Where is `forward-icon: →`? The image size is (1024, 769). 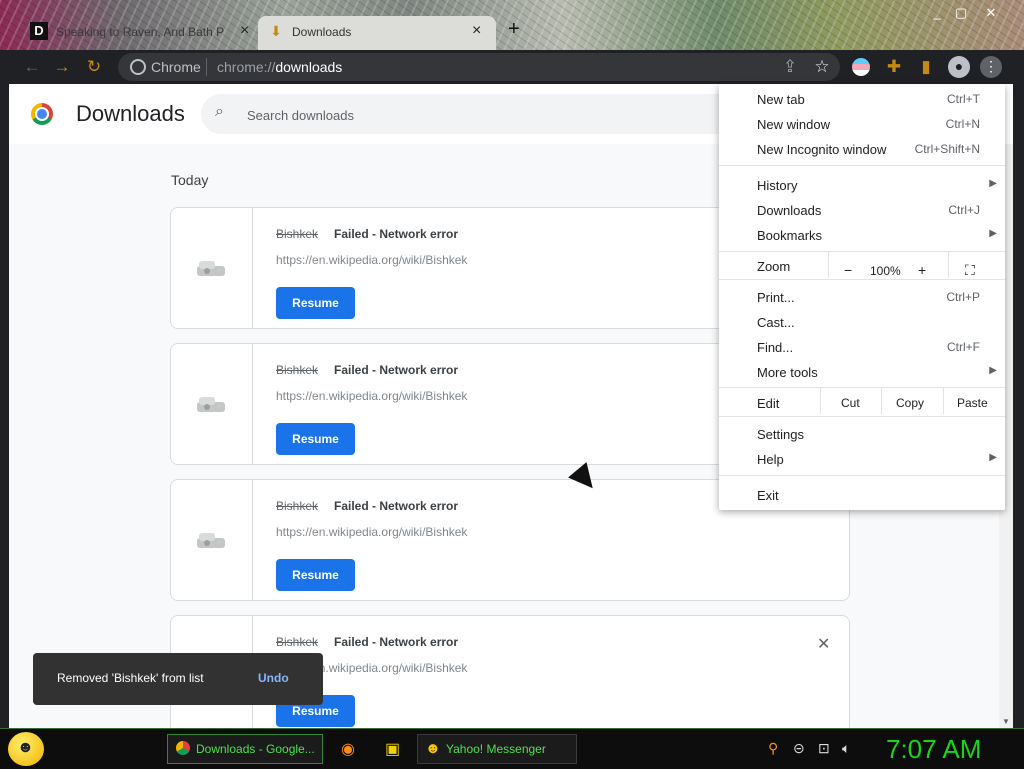 forward-icon: → is located at coordinates (62, 67).